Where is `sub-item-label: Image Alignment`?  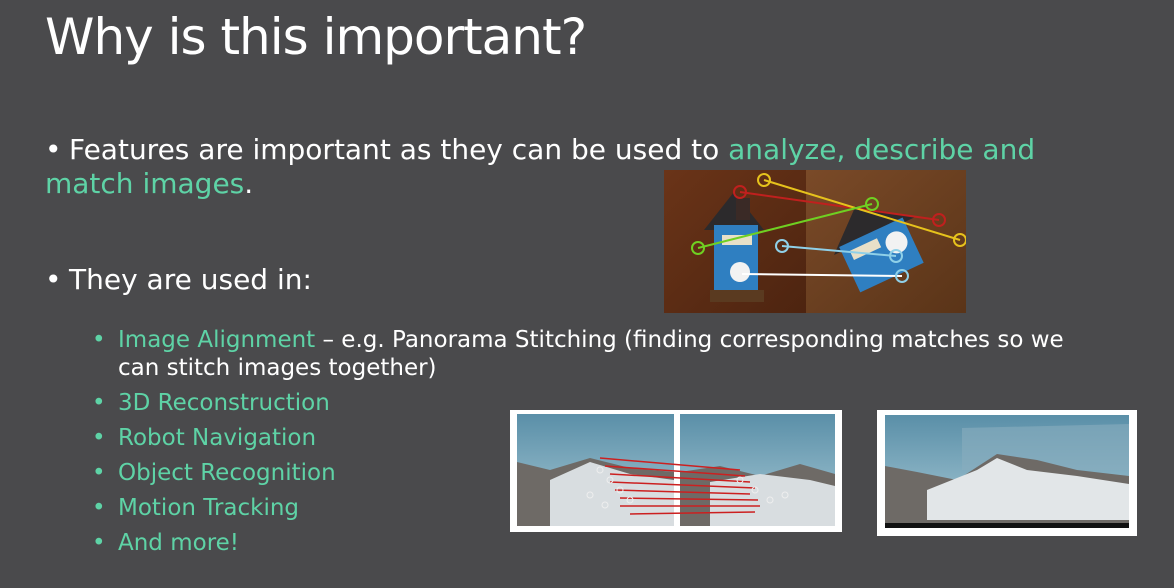 sub-item-label: Image Alignment is located at coordinates (217, 340).